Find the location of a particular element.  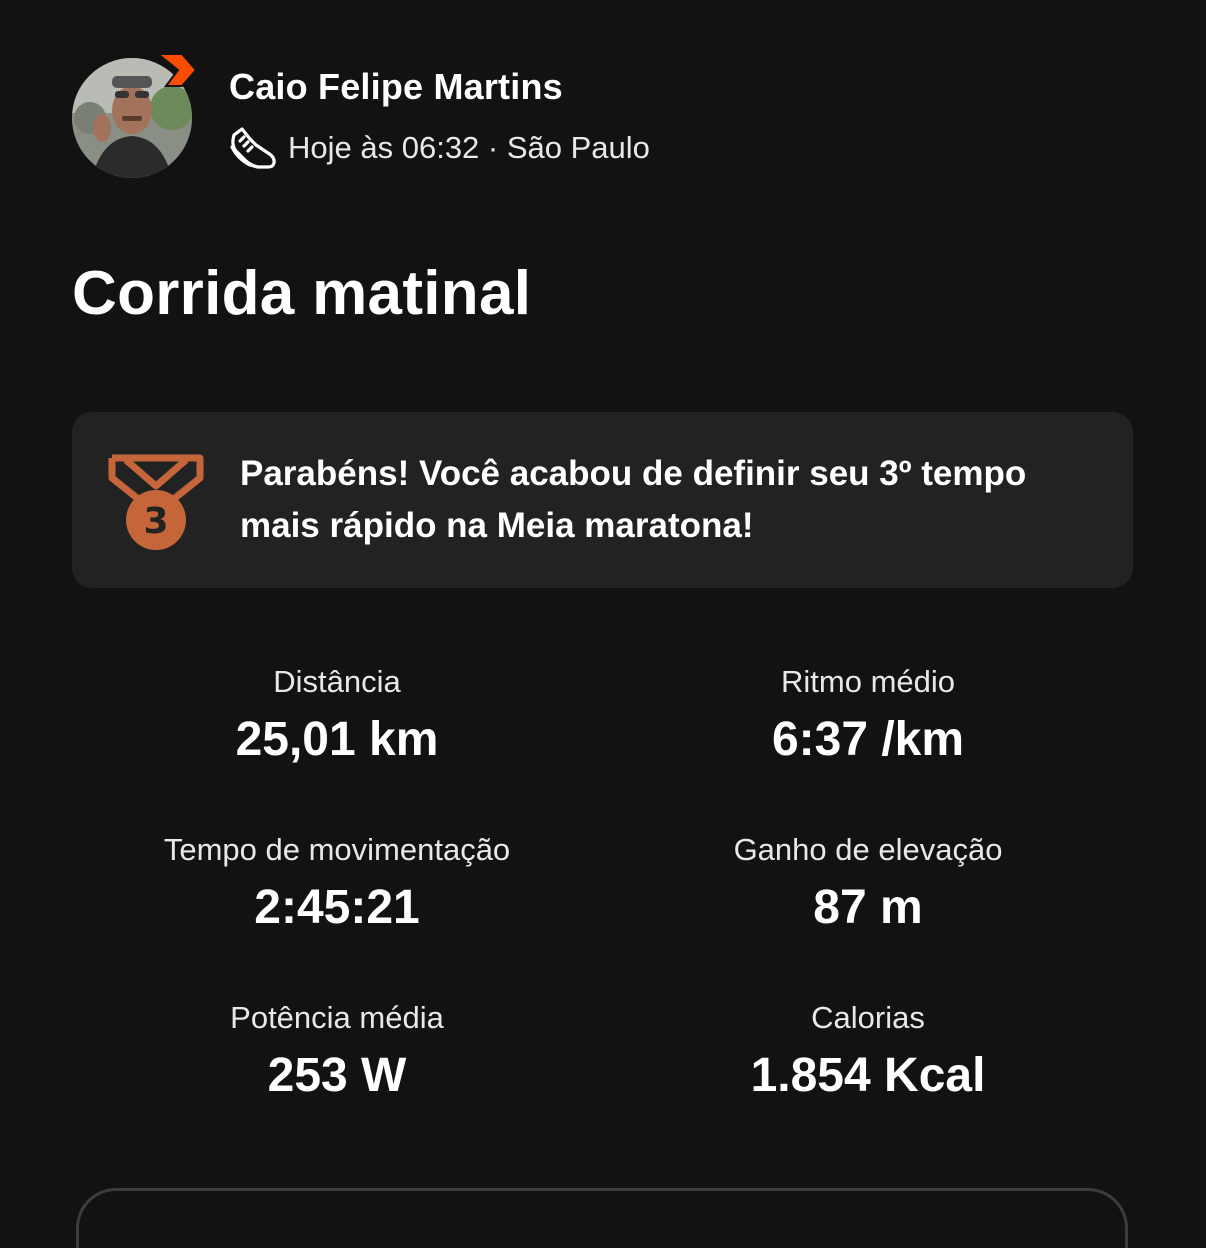

stat-value: 87 m is located at coordinates (868, 907).